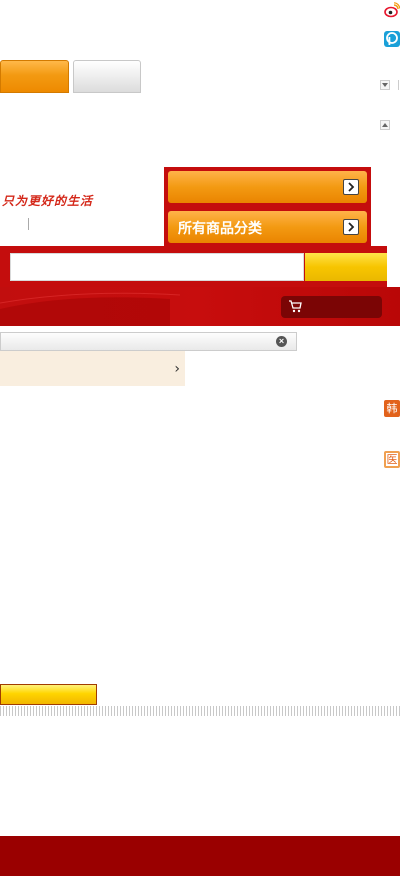 The height and width of the screenshot is (876, 400). I want to click on all-categories-button: 所有商品分类, so click(267, 227).